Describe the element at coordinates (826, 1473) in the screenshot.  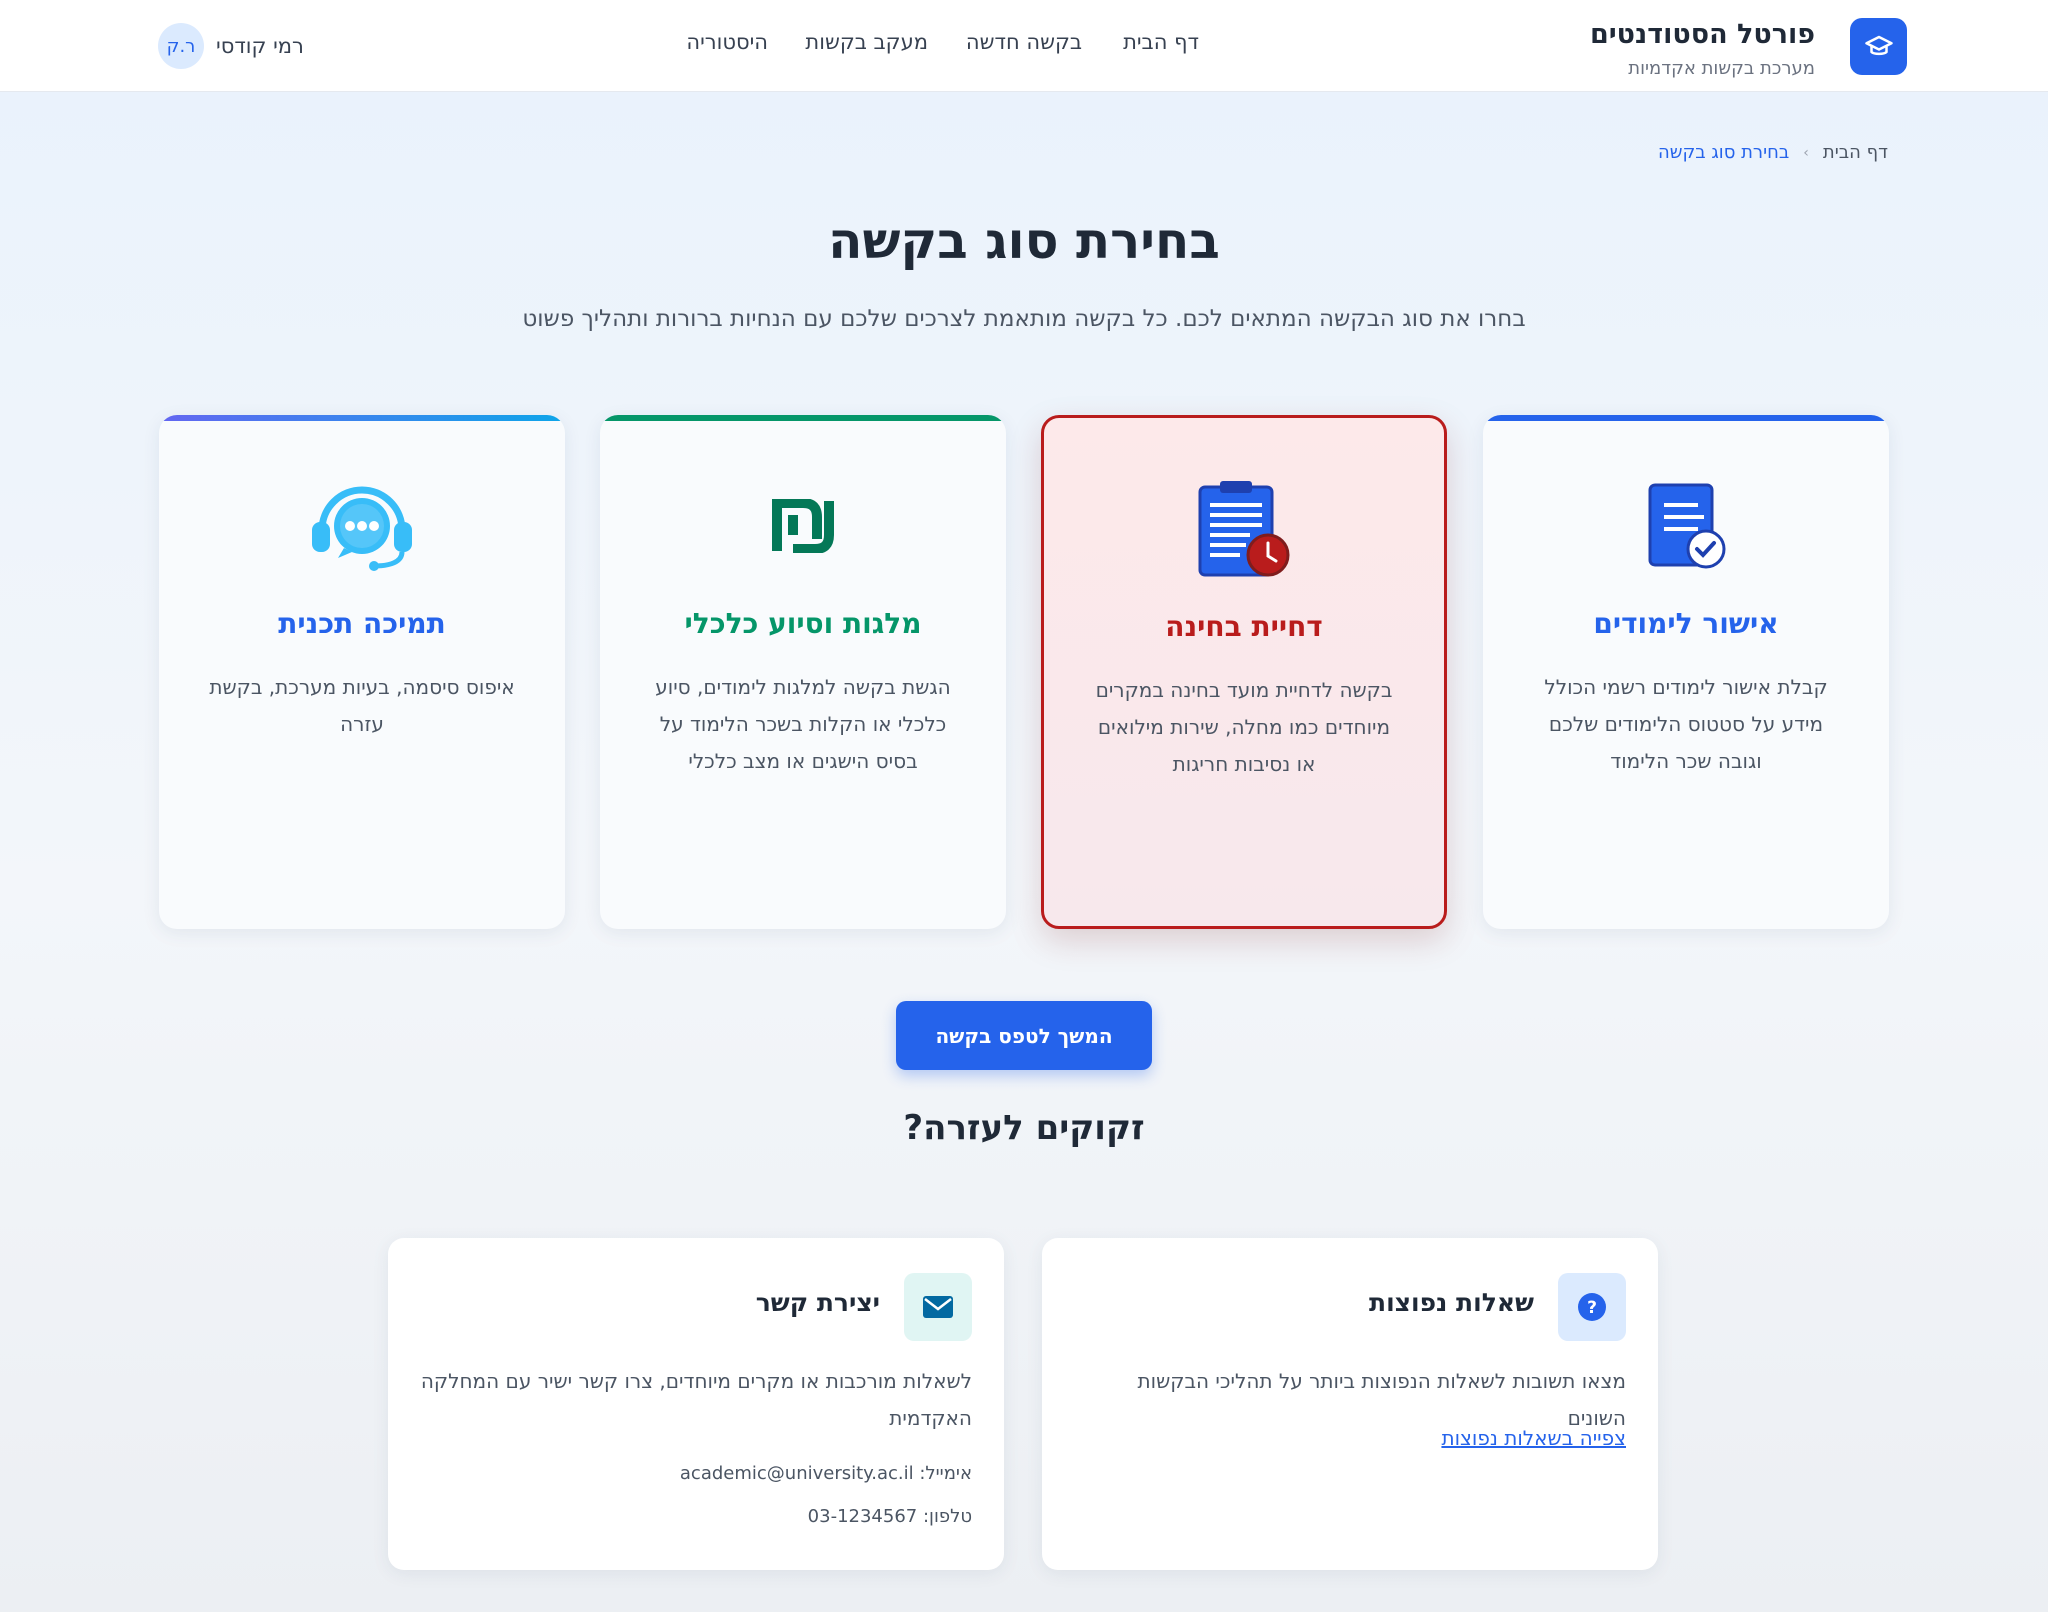
I see `contact-email: אימייל: academic@university.ac.il` at that location.